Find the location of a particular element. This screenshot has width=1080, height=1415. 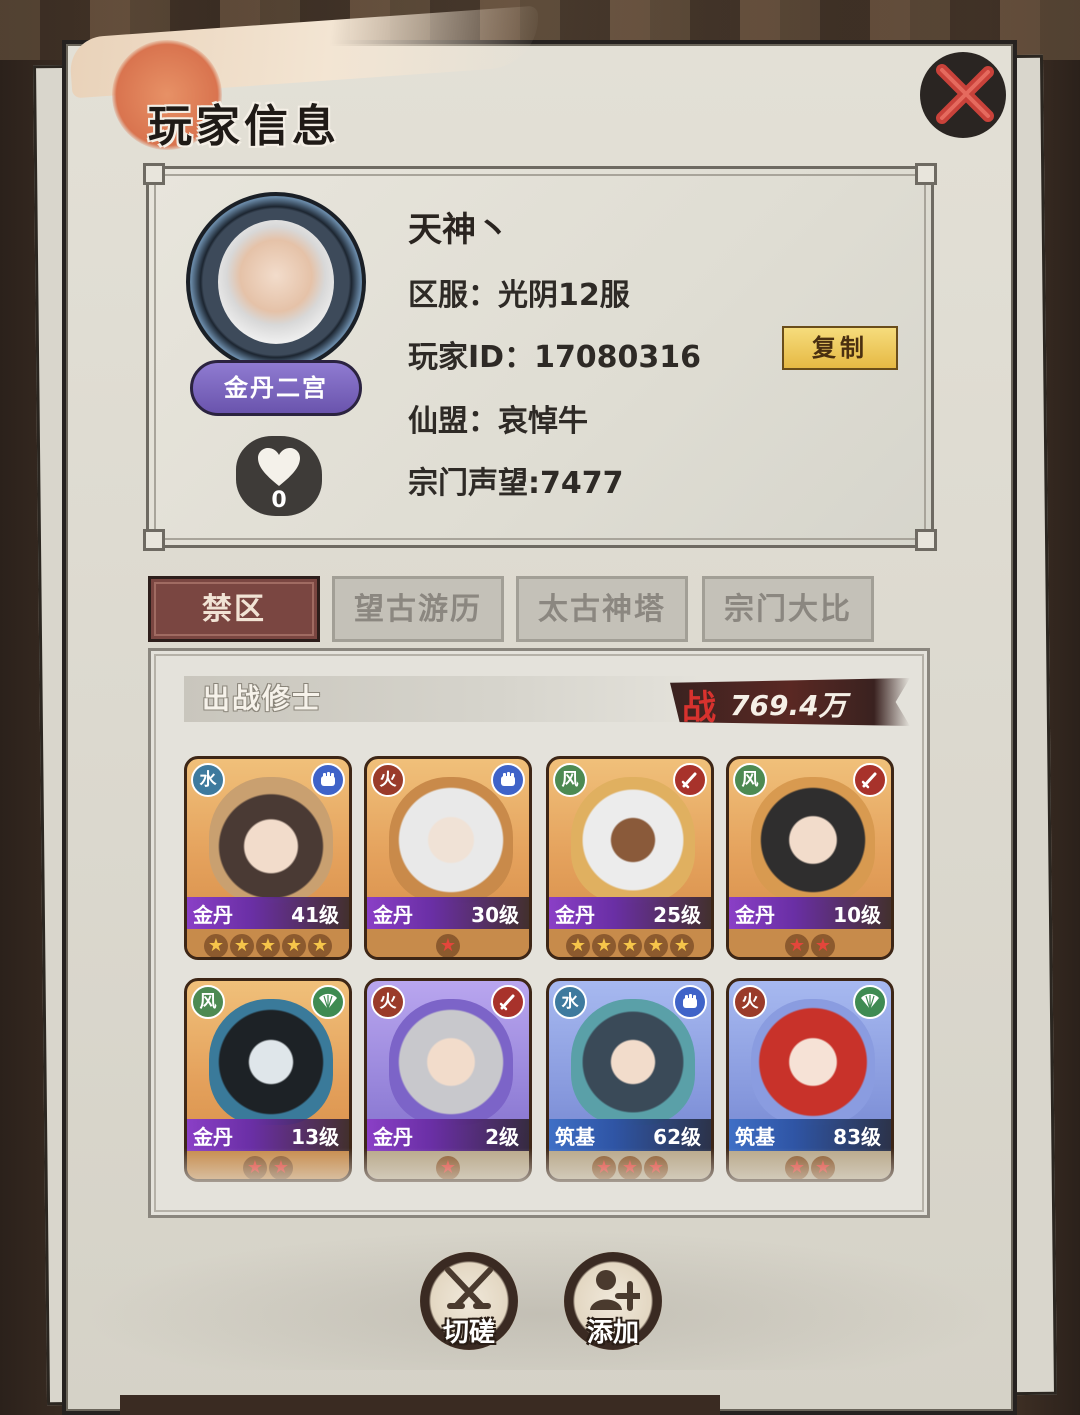

hero-level: 13级 is located at coordinates (315, 1137).